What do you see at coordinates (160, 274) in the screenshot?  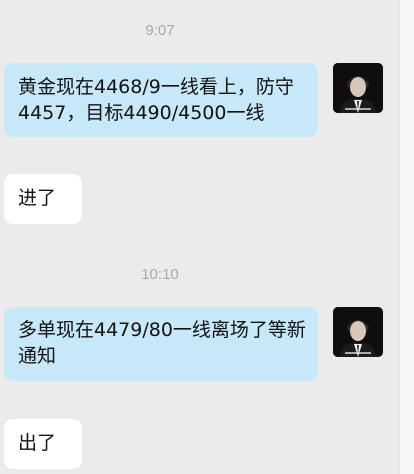 I see `timestamp: 10:10` at bounding box center [160, 274].